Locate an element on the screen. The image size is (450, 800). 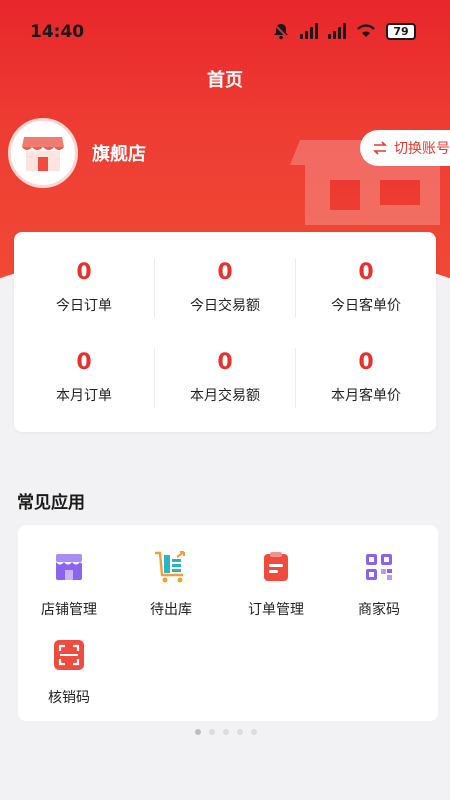
status-time: 14:40 is located at coordinates (57, 32).